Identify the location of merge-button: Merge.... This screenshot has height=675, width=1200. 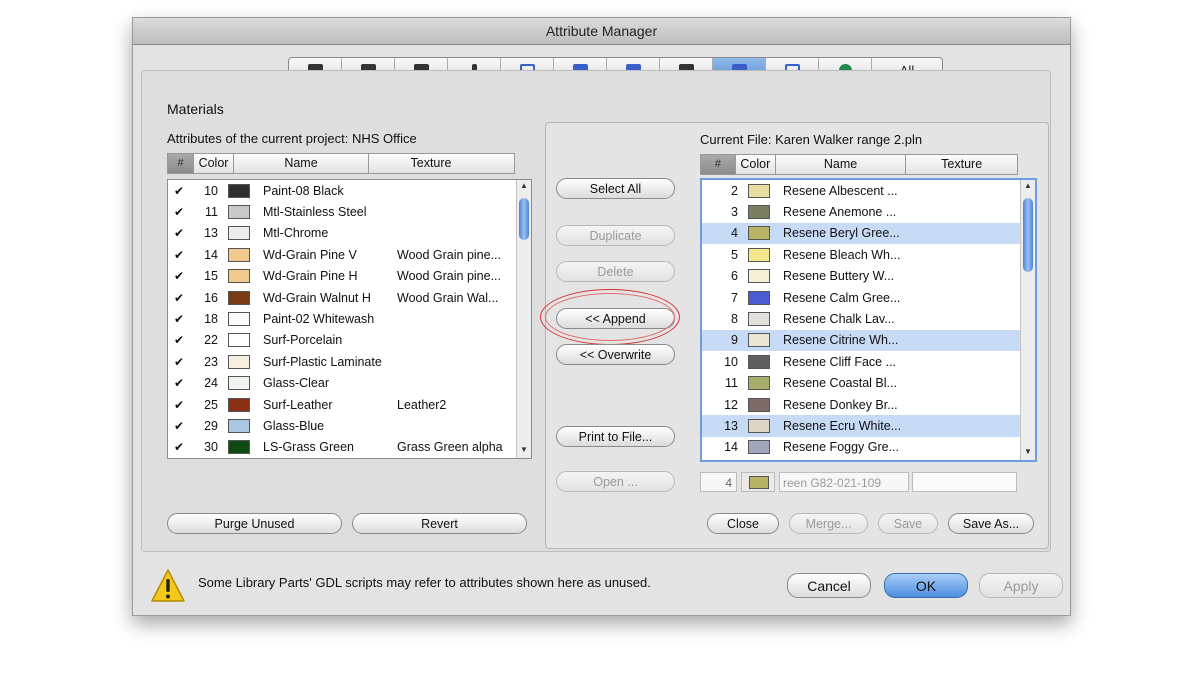
(828, 523).